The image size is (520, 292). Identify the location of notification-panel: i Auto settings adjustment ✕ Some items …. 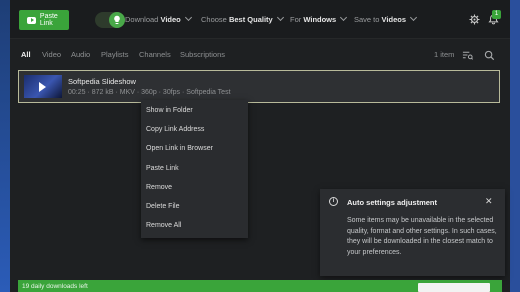
(412, 232).